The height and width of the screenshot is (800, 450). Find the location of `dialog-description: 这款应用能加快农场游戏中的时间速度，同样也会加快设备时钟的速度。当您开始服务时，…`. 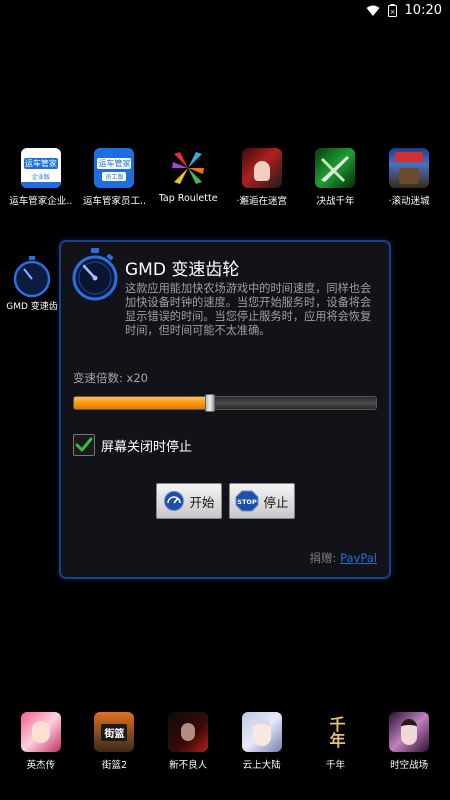

dialog-description: 这款应用能加快农场游戏中的时间速度，同样也会加快设备时钟的速度。当您开始服务时，… is located at coordinates (248, 309).